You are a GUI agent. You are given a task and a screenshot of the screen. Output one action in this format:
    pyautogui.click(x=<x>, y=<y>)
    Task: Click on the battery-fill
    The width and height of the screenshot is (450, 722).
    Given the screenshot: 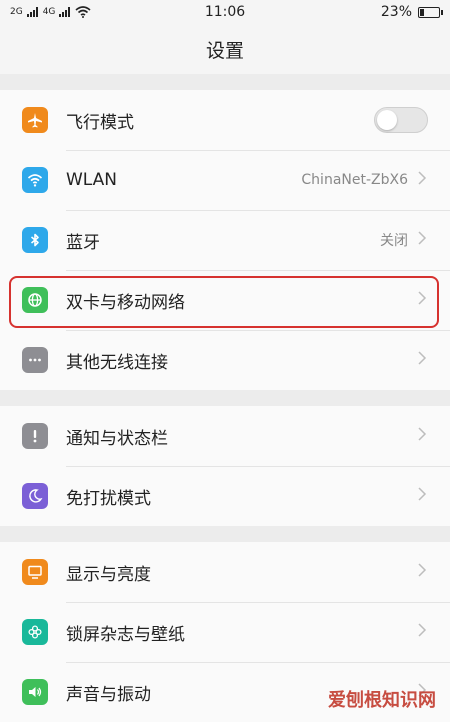 What is the action you would take?
    pyautogui.click(x=422, y=12)
    